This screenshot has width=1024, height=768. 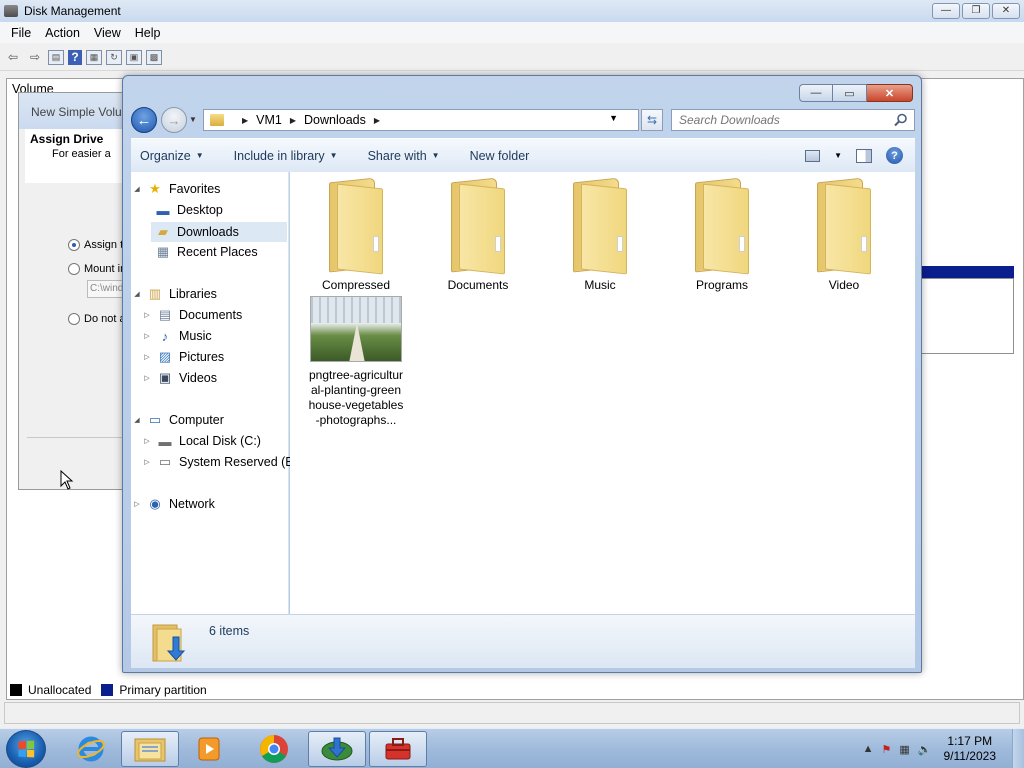 What do you see at coordinates (269, 120) in the screenshot?
I see `breadcrumb-vm1: VM1` at bounding box center [269, 120].